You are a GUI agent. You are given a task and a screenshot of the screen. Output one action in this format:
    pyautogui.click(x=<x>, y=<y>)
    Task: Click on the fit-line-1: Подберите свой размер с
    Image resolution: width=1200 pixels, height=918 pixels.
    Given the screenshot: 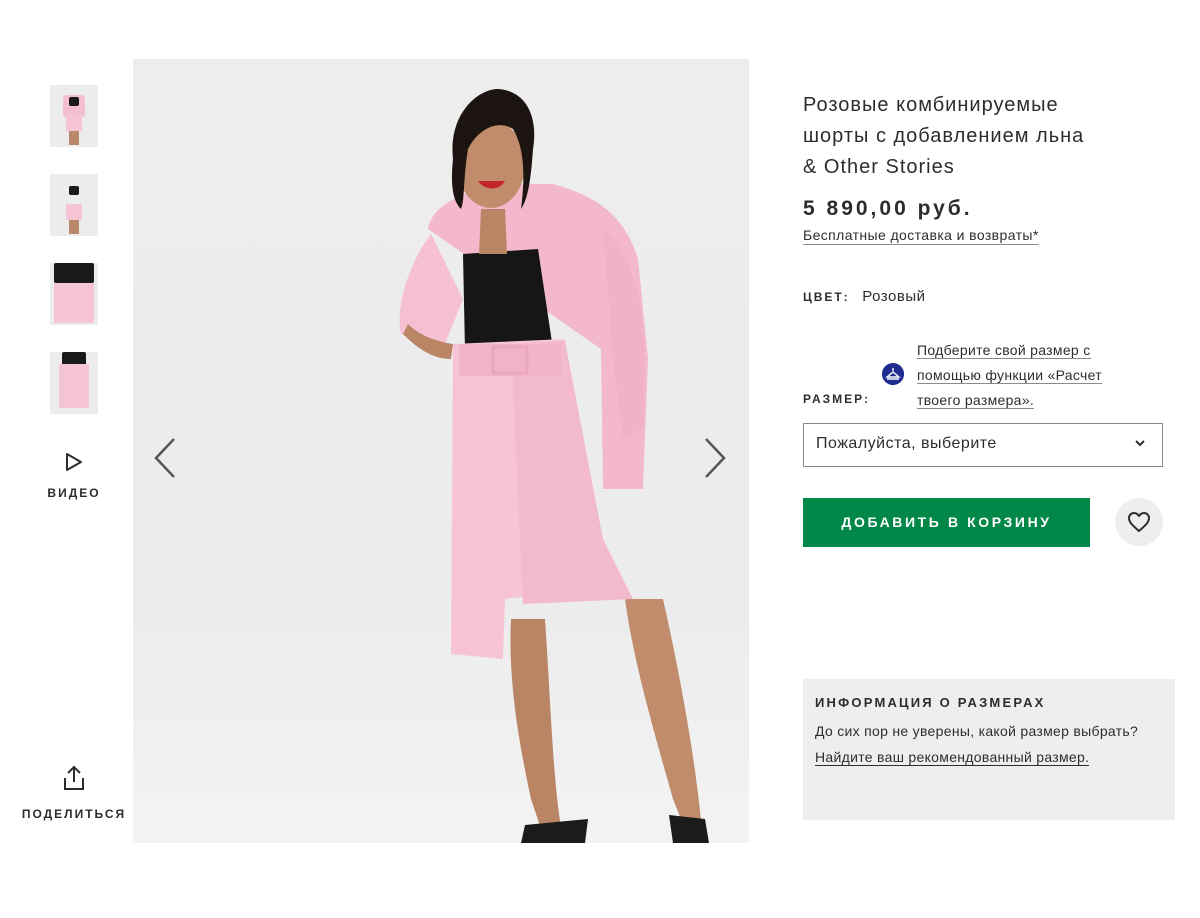 What is the action you would take?
    pyautogui.click(x=1004, y=350)
    